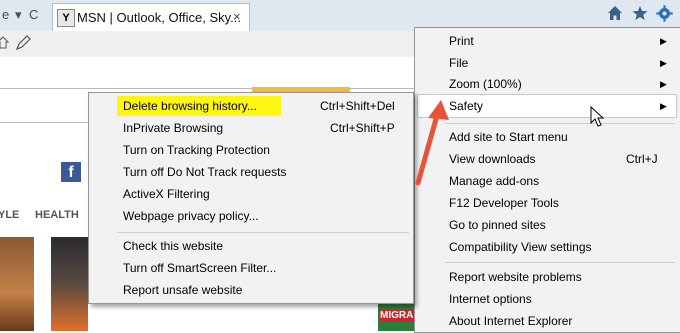  I want to click on annotation-arrow-icon, so click(432, 143).